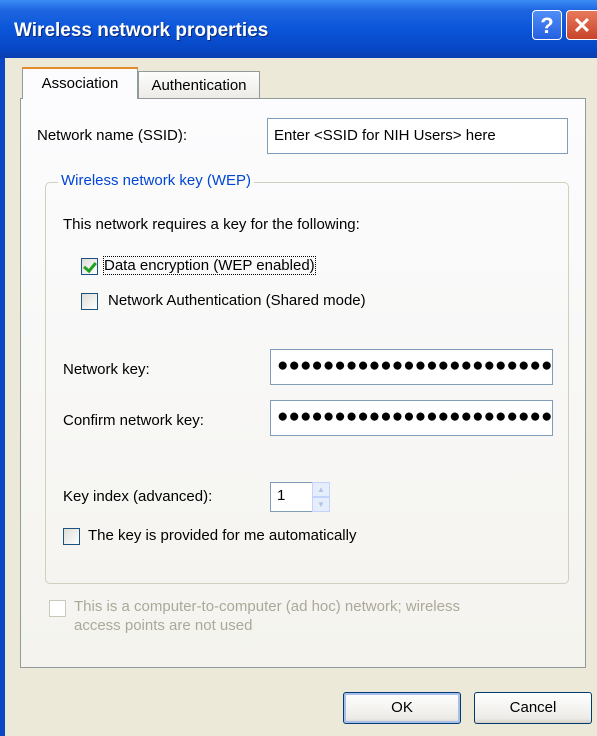  Describe the element at coordinates (411, 418) in the screenshot. I see `confirm-key-input: ●●●●●●●●●●●●●●●●●●●●●●●●●●` at that location.